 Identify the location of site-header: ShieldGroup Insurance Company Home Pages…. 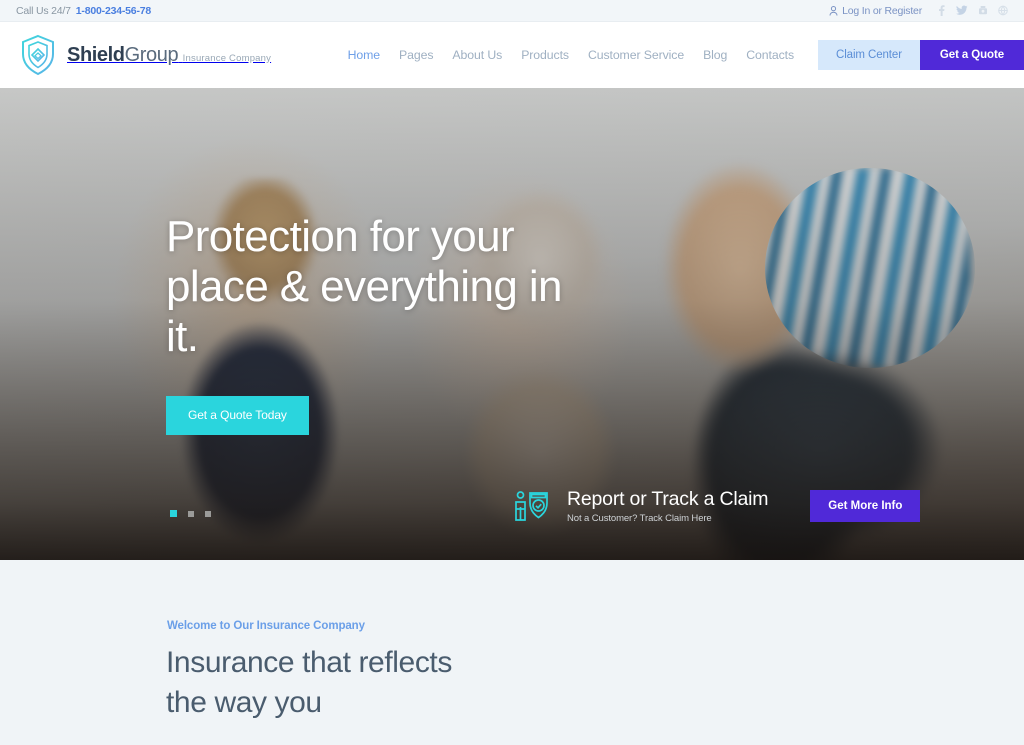
(512, 55).